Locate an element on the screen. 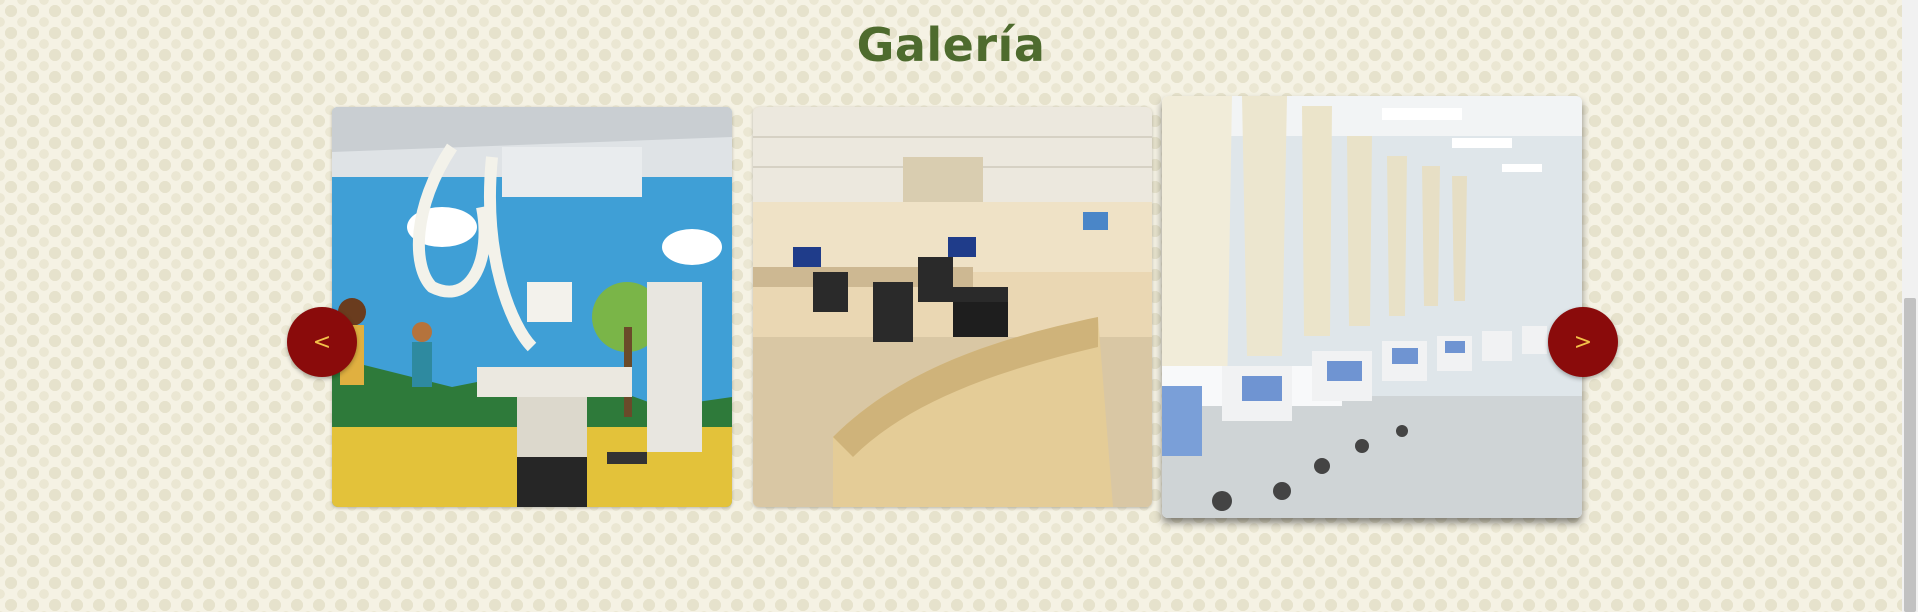 This screenshot has width=1918, height=612. gallery-title: Galería is located at coordinates (951, 45).